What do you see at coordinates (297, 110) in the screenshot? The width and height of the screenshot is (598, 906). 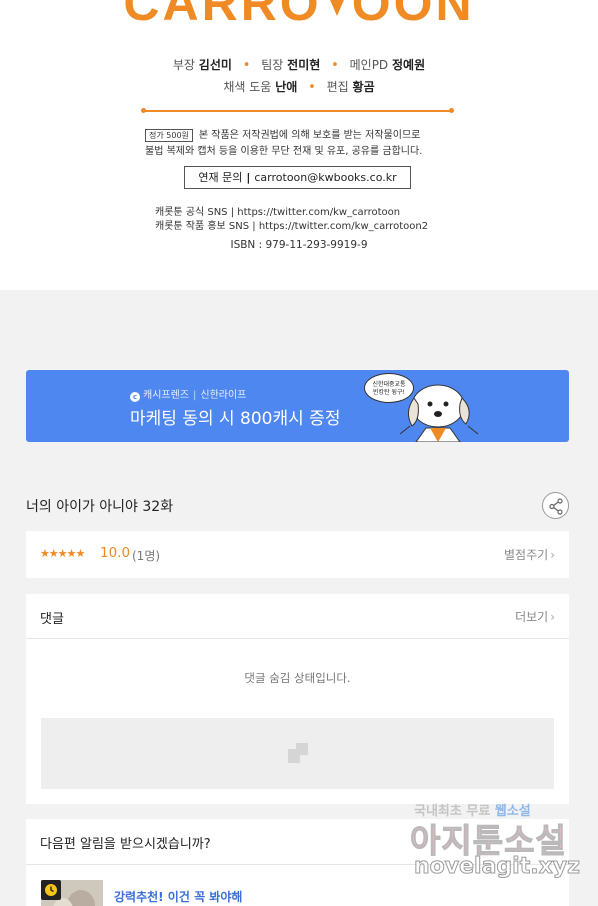 I see `divider-line` at bounding box center [297, 110].